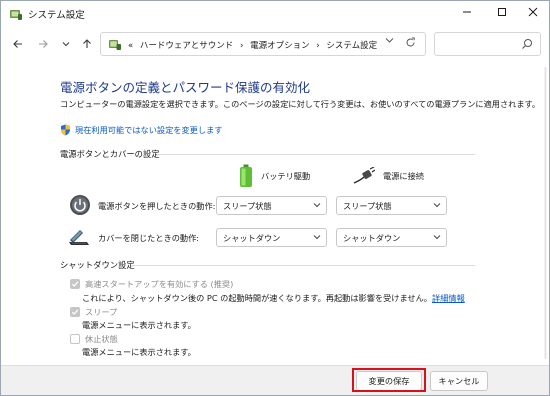 The height and width of the screenshot is (396, 550). What do you see at coordinates (97, 265) in the screenshot?
I see `shutdown-section-label: シャットダウン設定` at bounding box center [97, 265].